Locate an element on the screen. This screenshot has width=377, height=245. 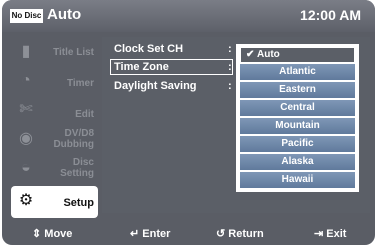
clock-set-ch-label: Clock Set CH is located at coordinates (148, 49).